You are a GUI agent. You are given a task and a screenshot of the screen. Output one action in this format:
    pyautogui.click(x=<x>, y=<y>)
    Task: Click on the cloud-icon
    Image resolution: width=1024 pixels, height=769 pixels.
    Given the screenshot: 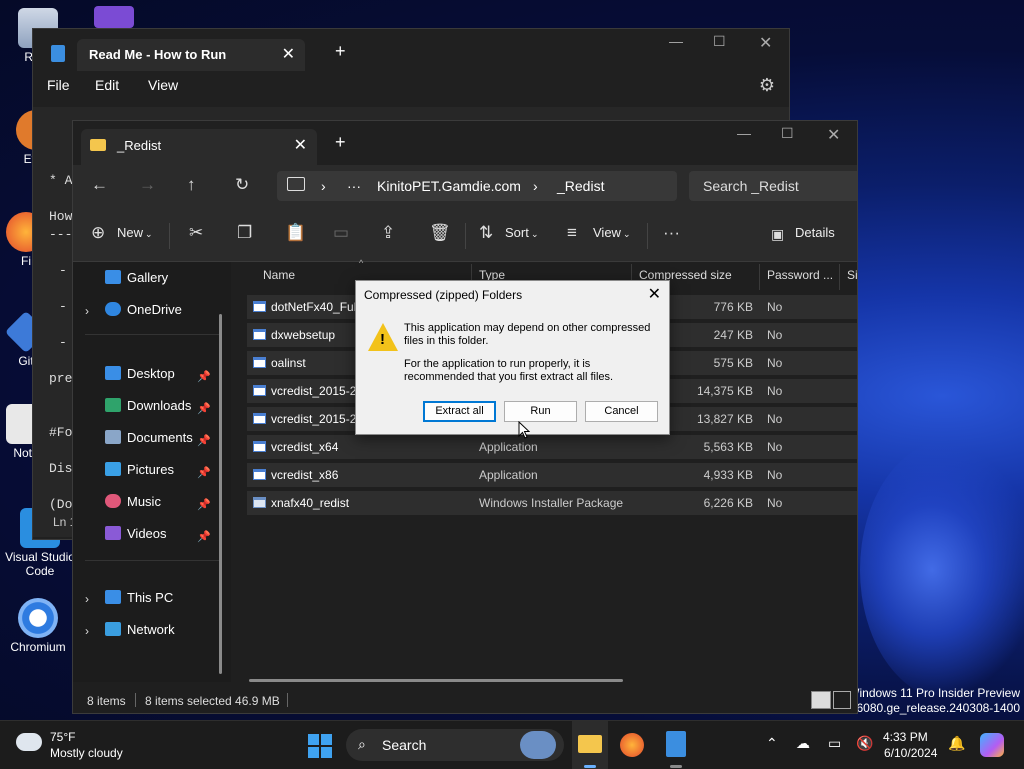 What is the action you would take?
    pyautogui.click(x=29, y=742)
    